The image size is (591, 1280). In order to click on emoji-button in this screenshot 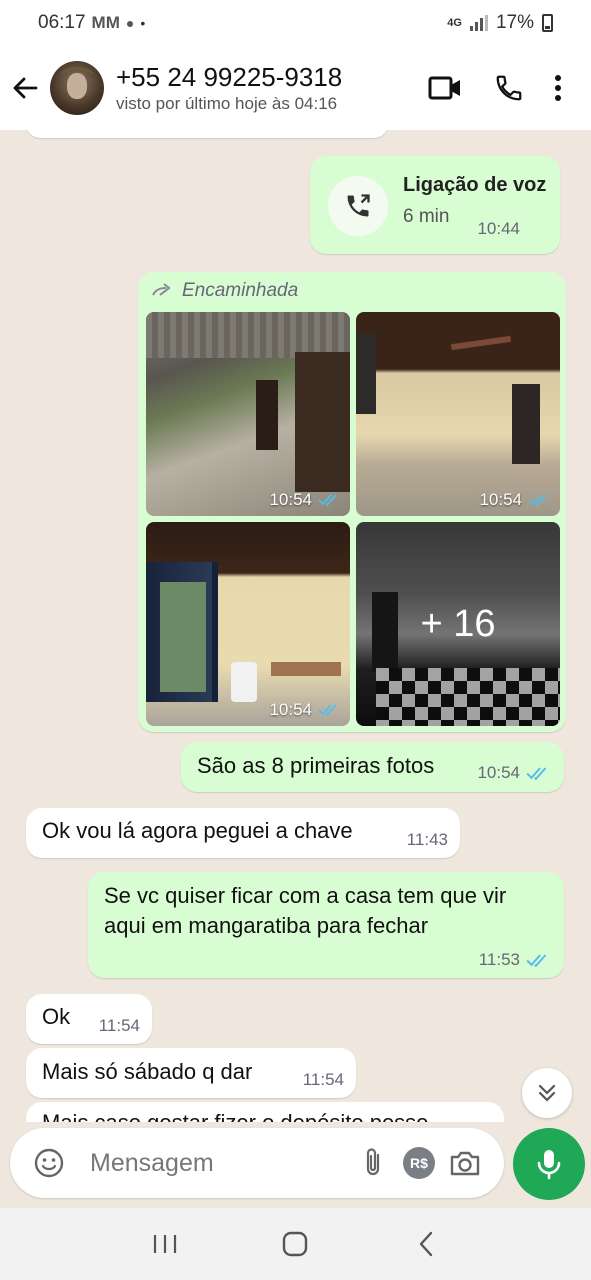, I will do `click(49, 1163)`.